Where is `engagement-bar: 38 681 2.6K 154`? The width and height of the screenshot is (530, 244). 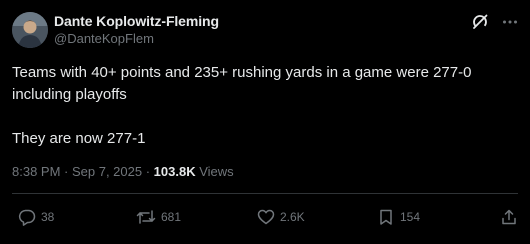 engagement-bar: 38 681 2.6K 154 is located at coordinates (265, 217).